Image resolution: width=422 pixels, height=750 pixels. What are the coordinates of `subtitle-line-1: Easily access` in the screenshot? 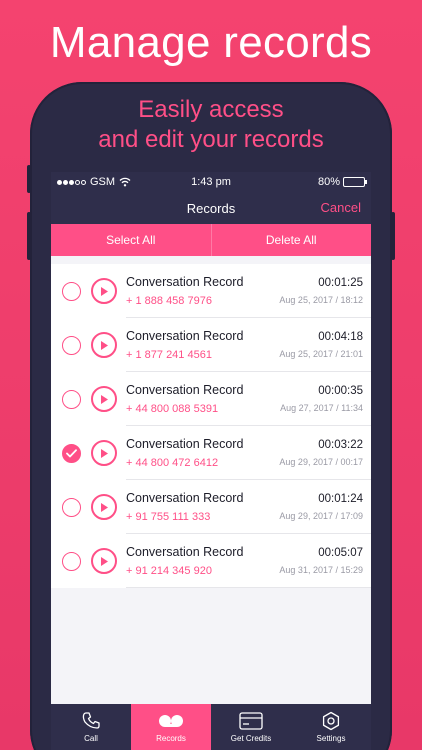 It's located at (211, 109).